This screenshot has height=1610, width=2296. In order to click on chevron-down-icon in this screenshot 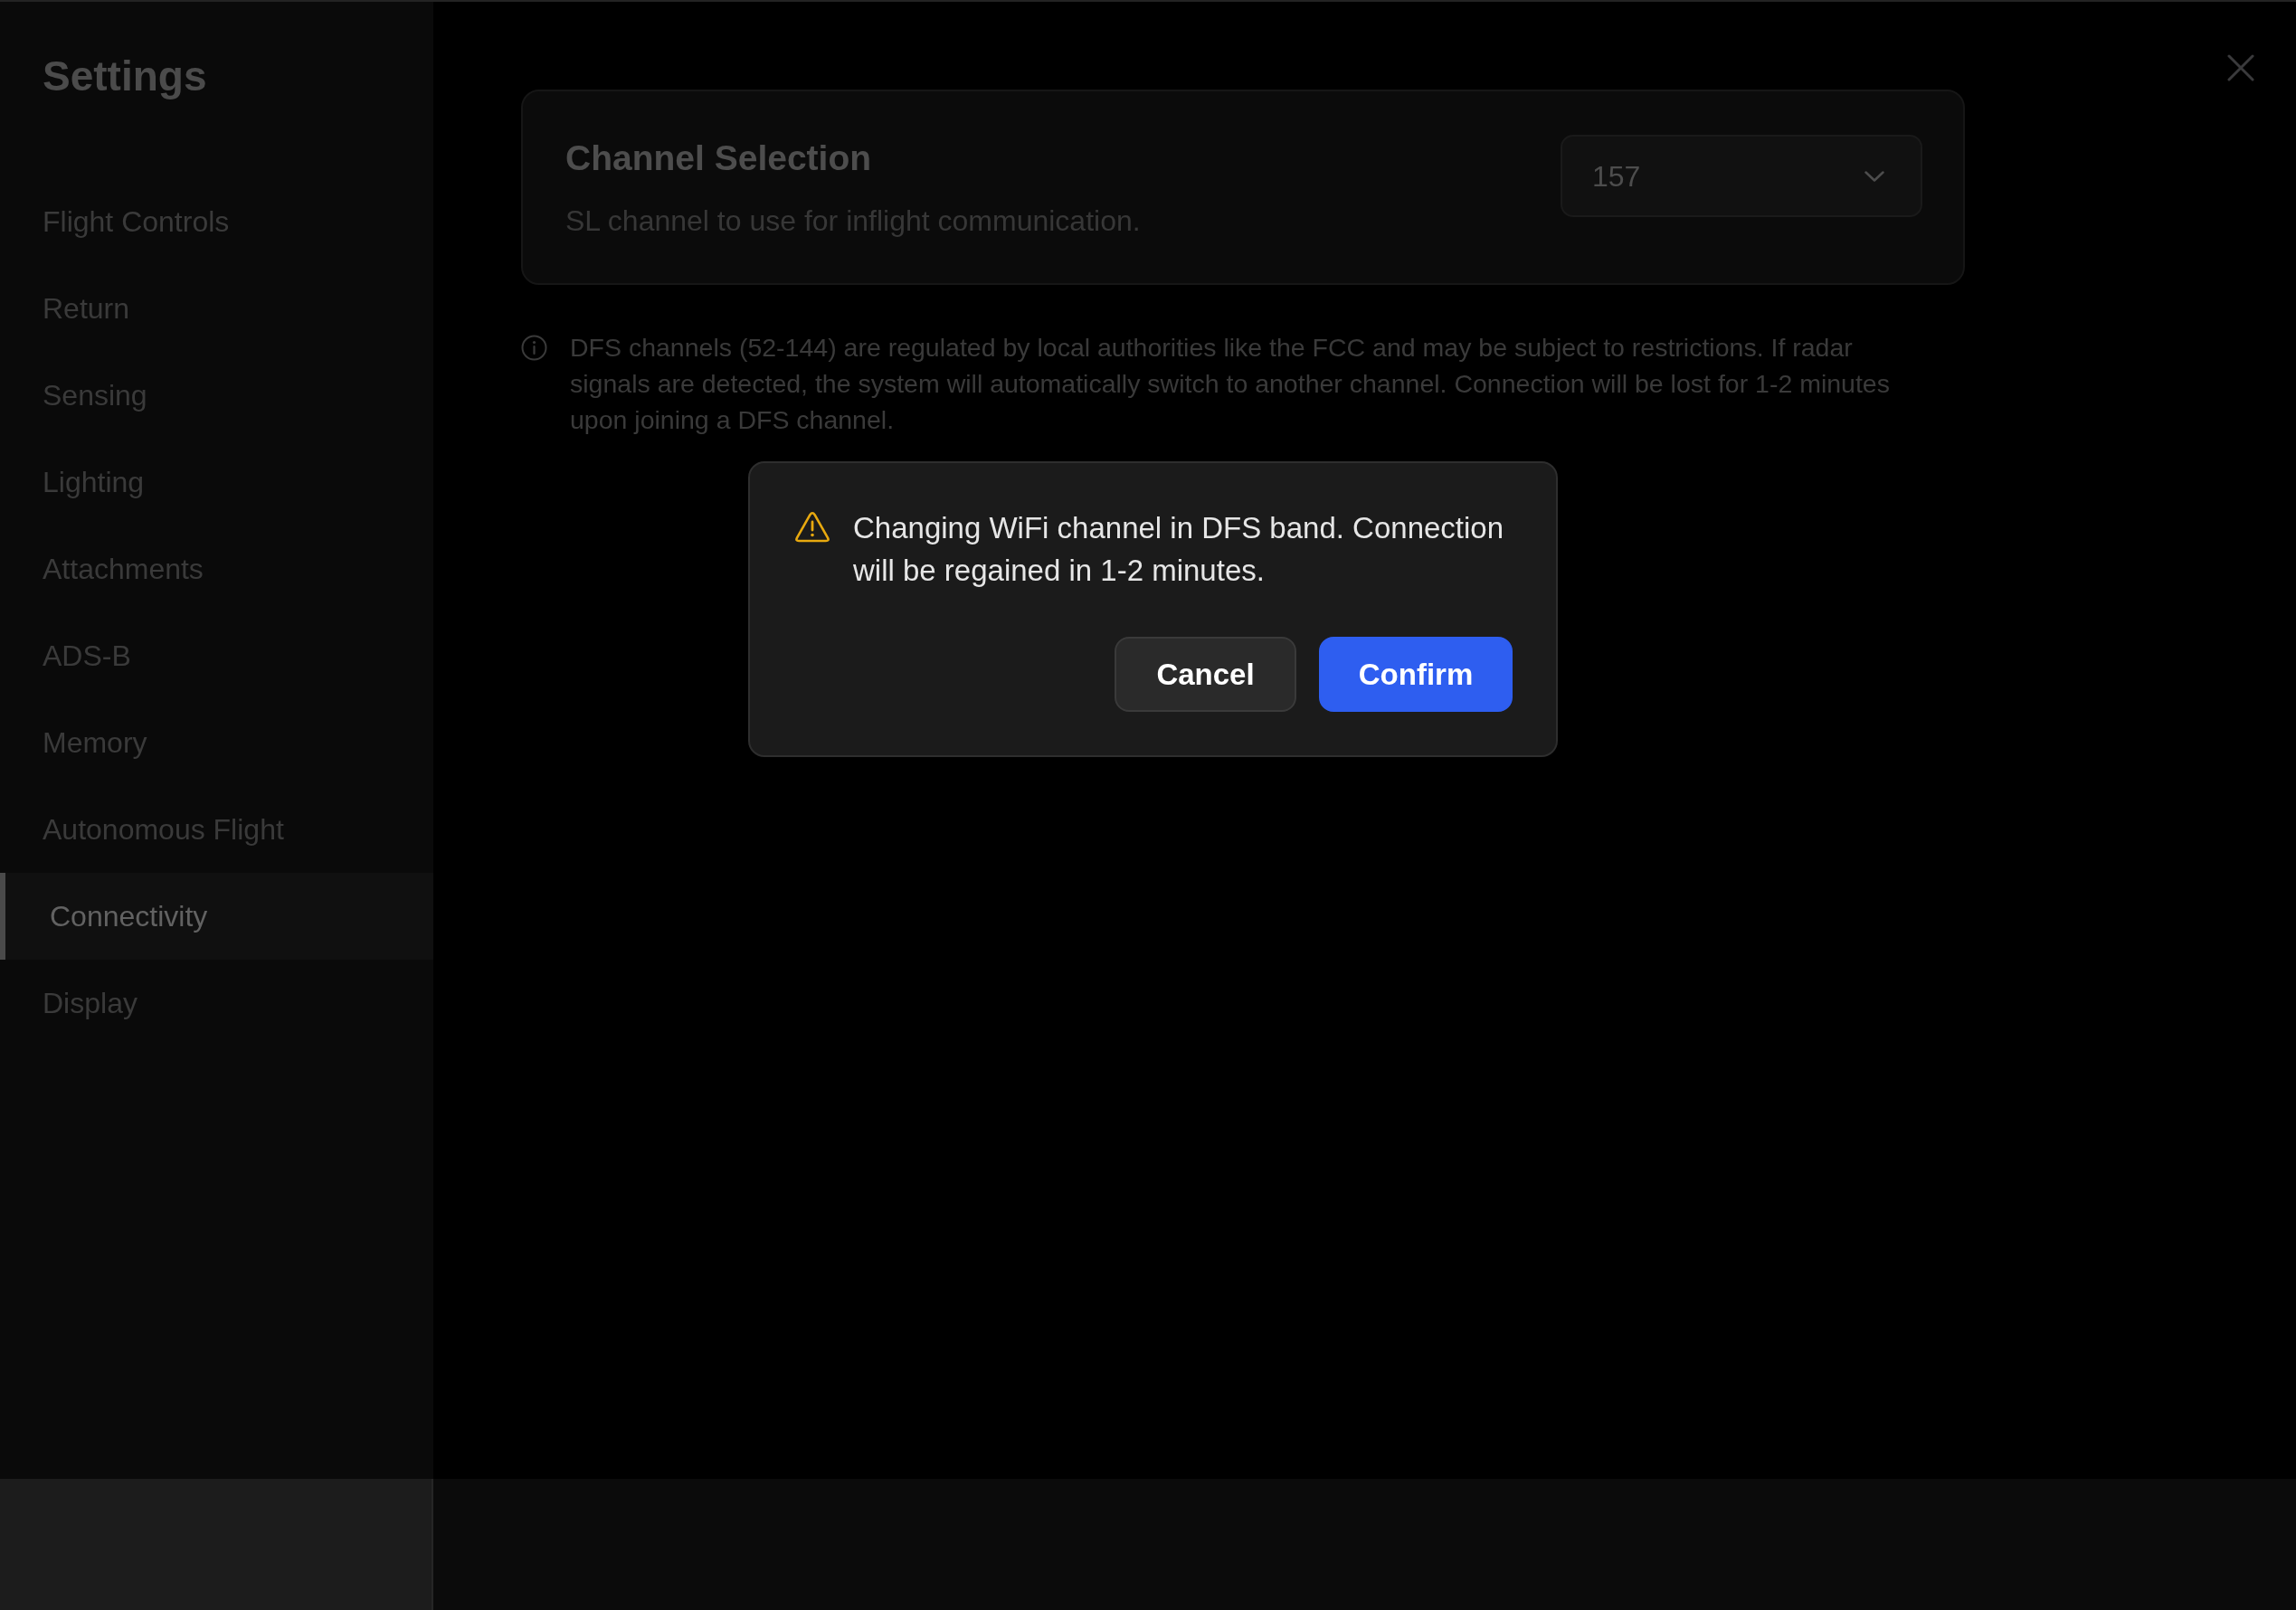, I will do `click(1874, 176)`.